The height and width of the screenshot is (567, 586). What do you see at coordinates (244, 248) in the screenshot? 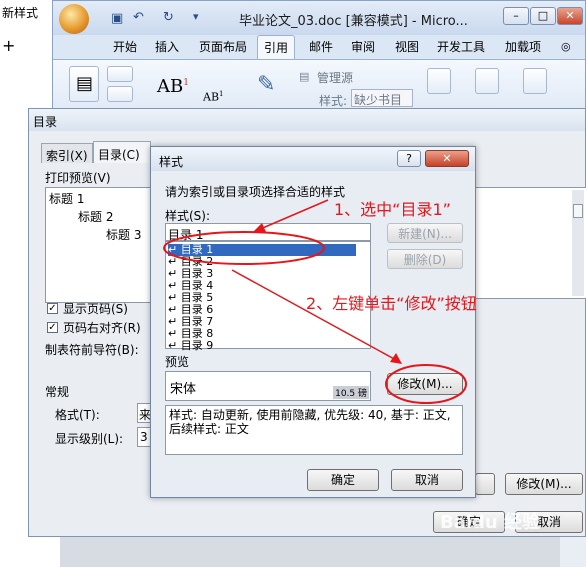
I see `highlight-ellipse-toc1` at bounding box center [244, 248].